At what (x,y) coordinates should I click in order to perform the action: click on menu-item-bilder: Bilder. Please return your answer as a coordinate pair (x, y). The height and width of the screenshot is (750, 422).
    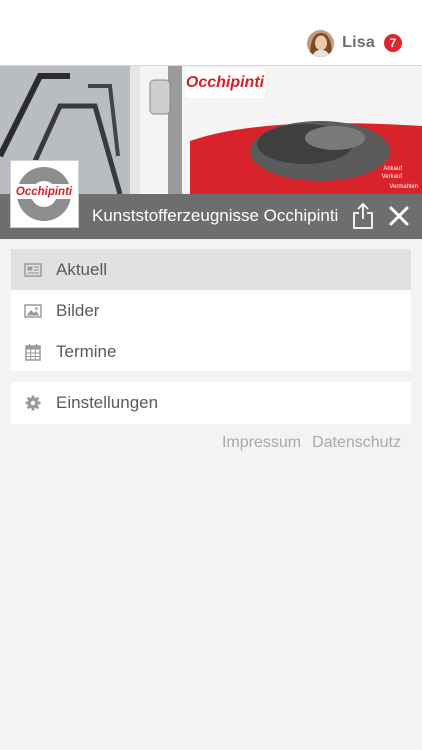
    Looking at the image, I should click on (211, 310).